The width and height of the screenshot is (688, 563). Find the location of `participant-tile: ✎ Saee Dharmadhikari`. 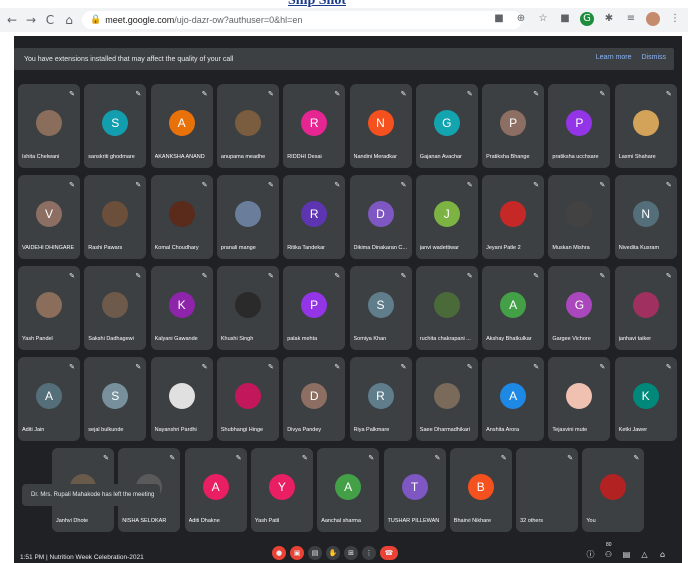

participant-tile: ✎ Saee Dharmadhikari is located at coordinates (446, 399).